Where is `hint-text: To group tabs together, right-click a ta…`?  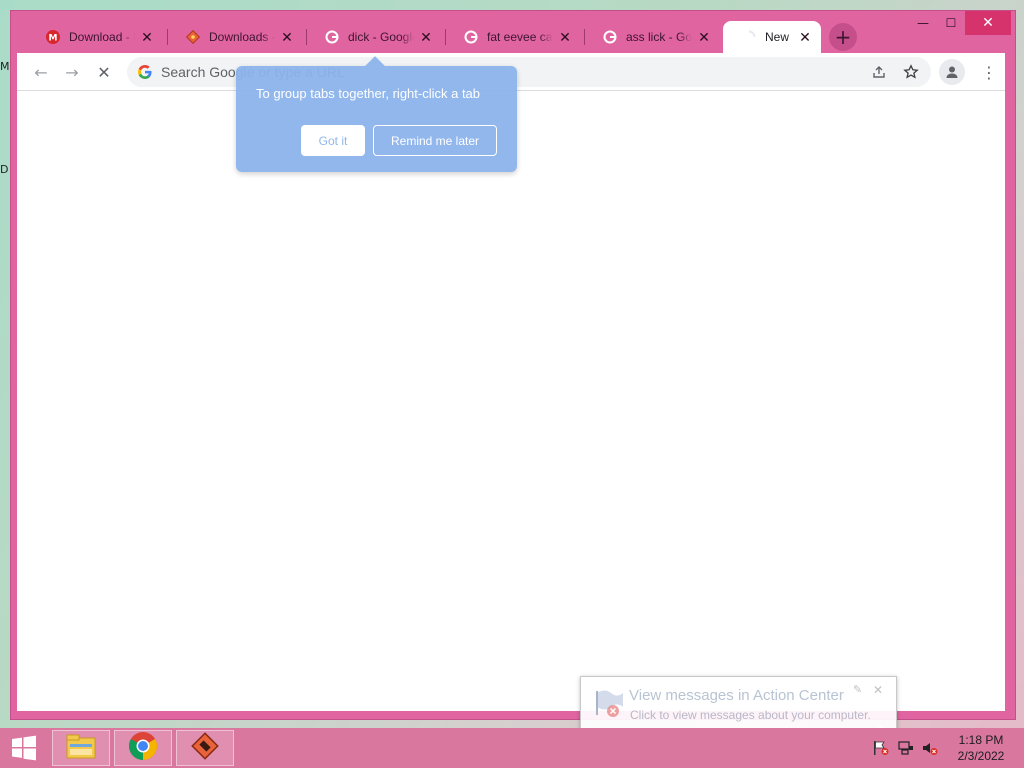 hint-text: To group tabs together, right-click a ta… is located at coordinates (368, 93).